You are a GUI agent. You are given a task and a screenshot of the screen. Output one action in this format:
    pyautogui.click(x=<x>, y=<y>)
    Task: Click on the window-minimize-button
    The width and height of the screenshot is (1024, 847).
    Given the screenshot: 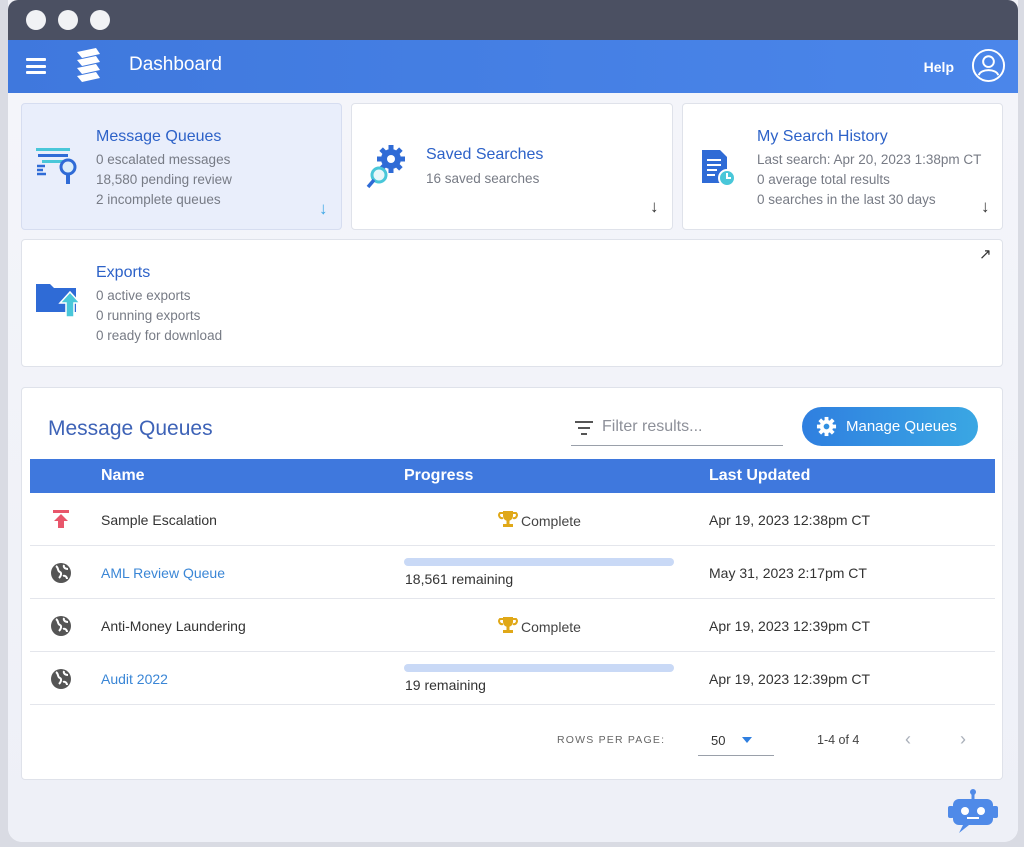 What is the action you would take?
    pyautogui.click(x=68, y=20)
    